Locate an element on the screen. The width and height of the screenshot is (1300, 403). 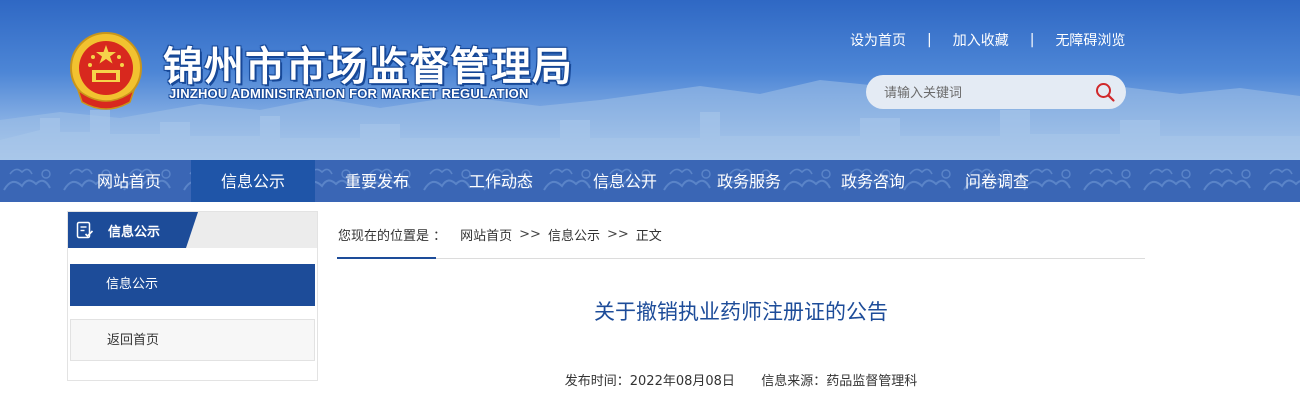
sidebar-header: 信息公示 is located at coordinates (192, 230).